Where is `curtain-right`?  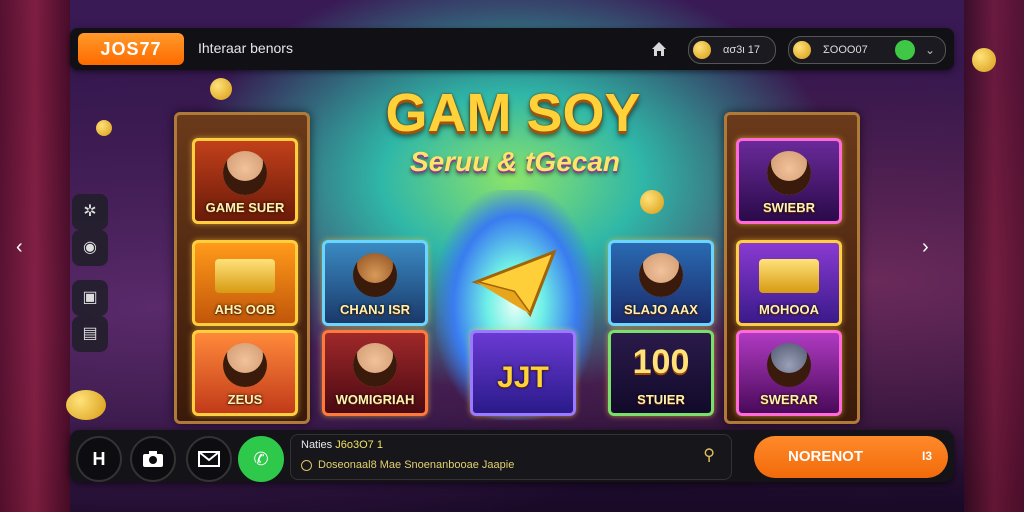
curtain-right is located at coordinates (994, 256).